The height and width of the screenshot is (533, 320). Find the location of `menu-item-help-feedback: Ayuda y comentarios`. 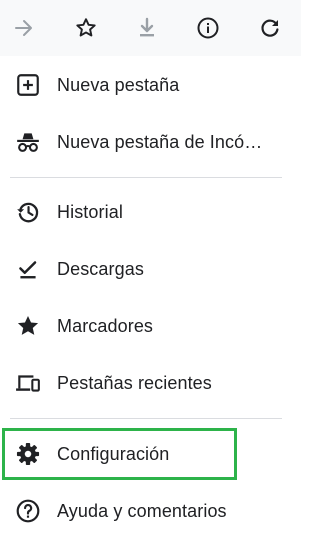

menu-item-help-feedback: Ayuda y comentarios is located at coordinates (150, 510).